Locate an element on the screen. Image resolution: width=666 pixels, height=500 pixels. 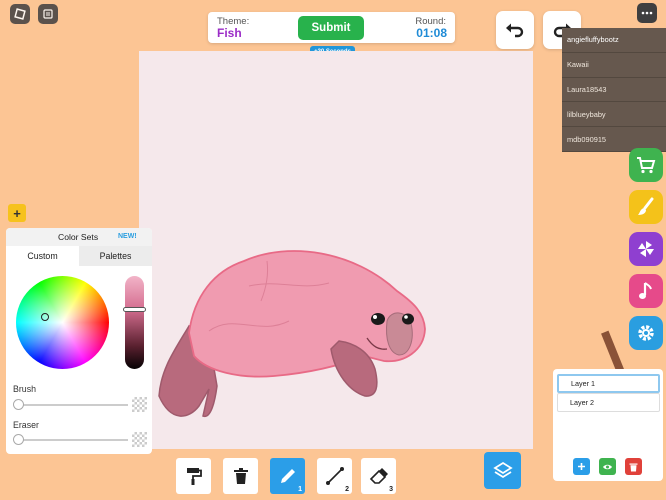
line-icon is located at coordinates (334, 476).